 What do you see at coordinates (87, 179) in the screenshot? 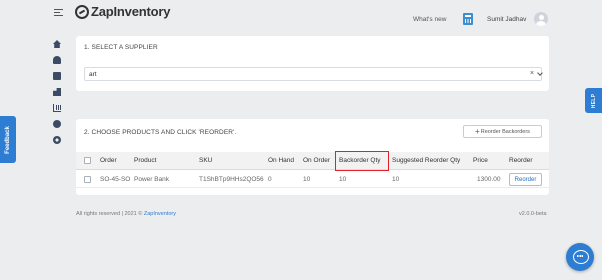
I see `row-checkbox` at bounding box center [87, 179].